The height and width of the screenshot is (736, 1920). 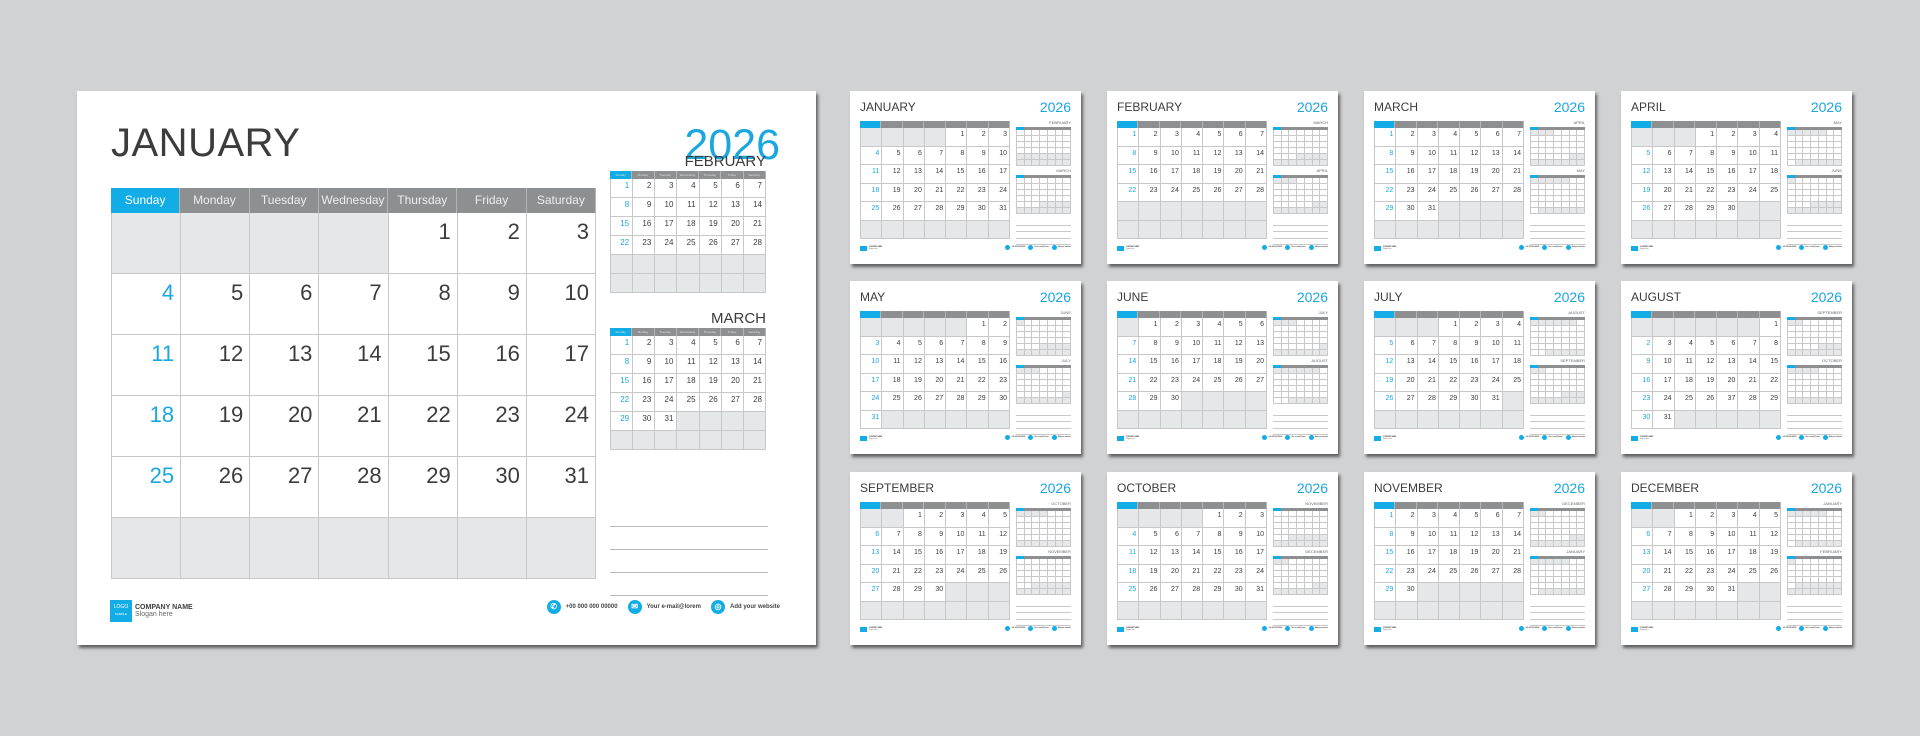 What do you see at coordinates (1728, 155) in the screenshot?
I see `day-cell: 9` at bounding box center [1728, 155].